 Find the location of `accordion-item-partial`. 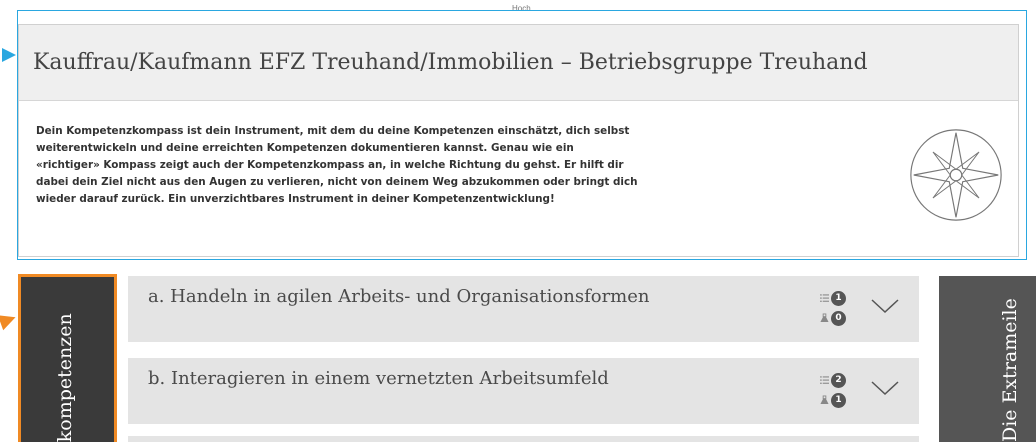

accordion-item-partial is located at coordinates (523, 439).